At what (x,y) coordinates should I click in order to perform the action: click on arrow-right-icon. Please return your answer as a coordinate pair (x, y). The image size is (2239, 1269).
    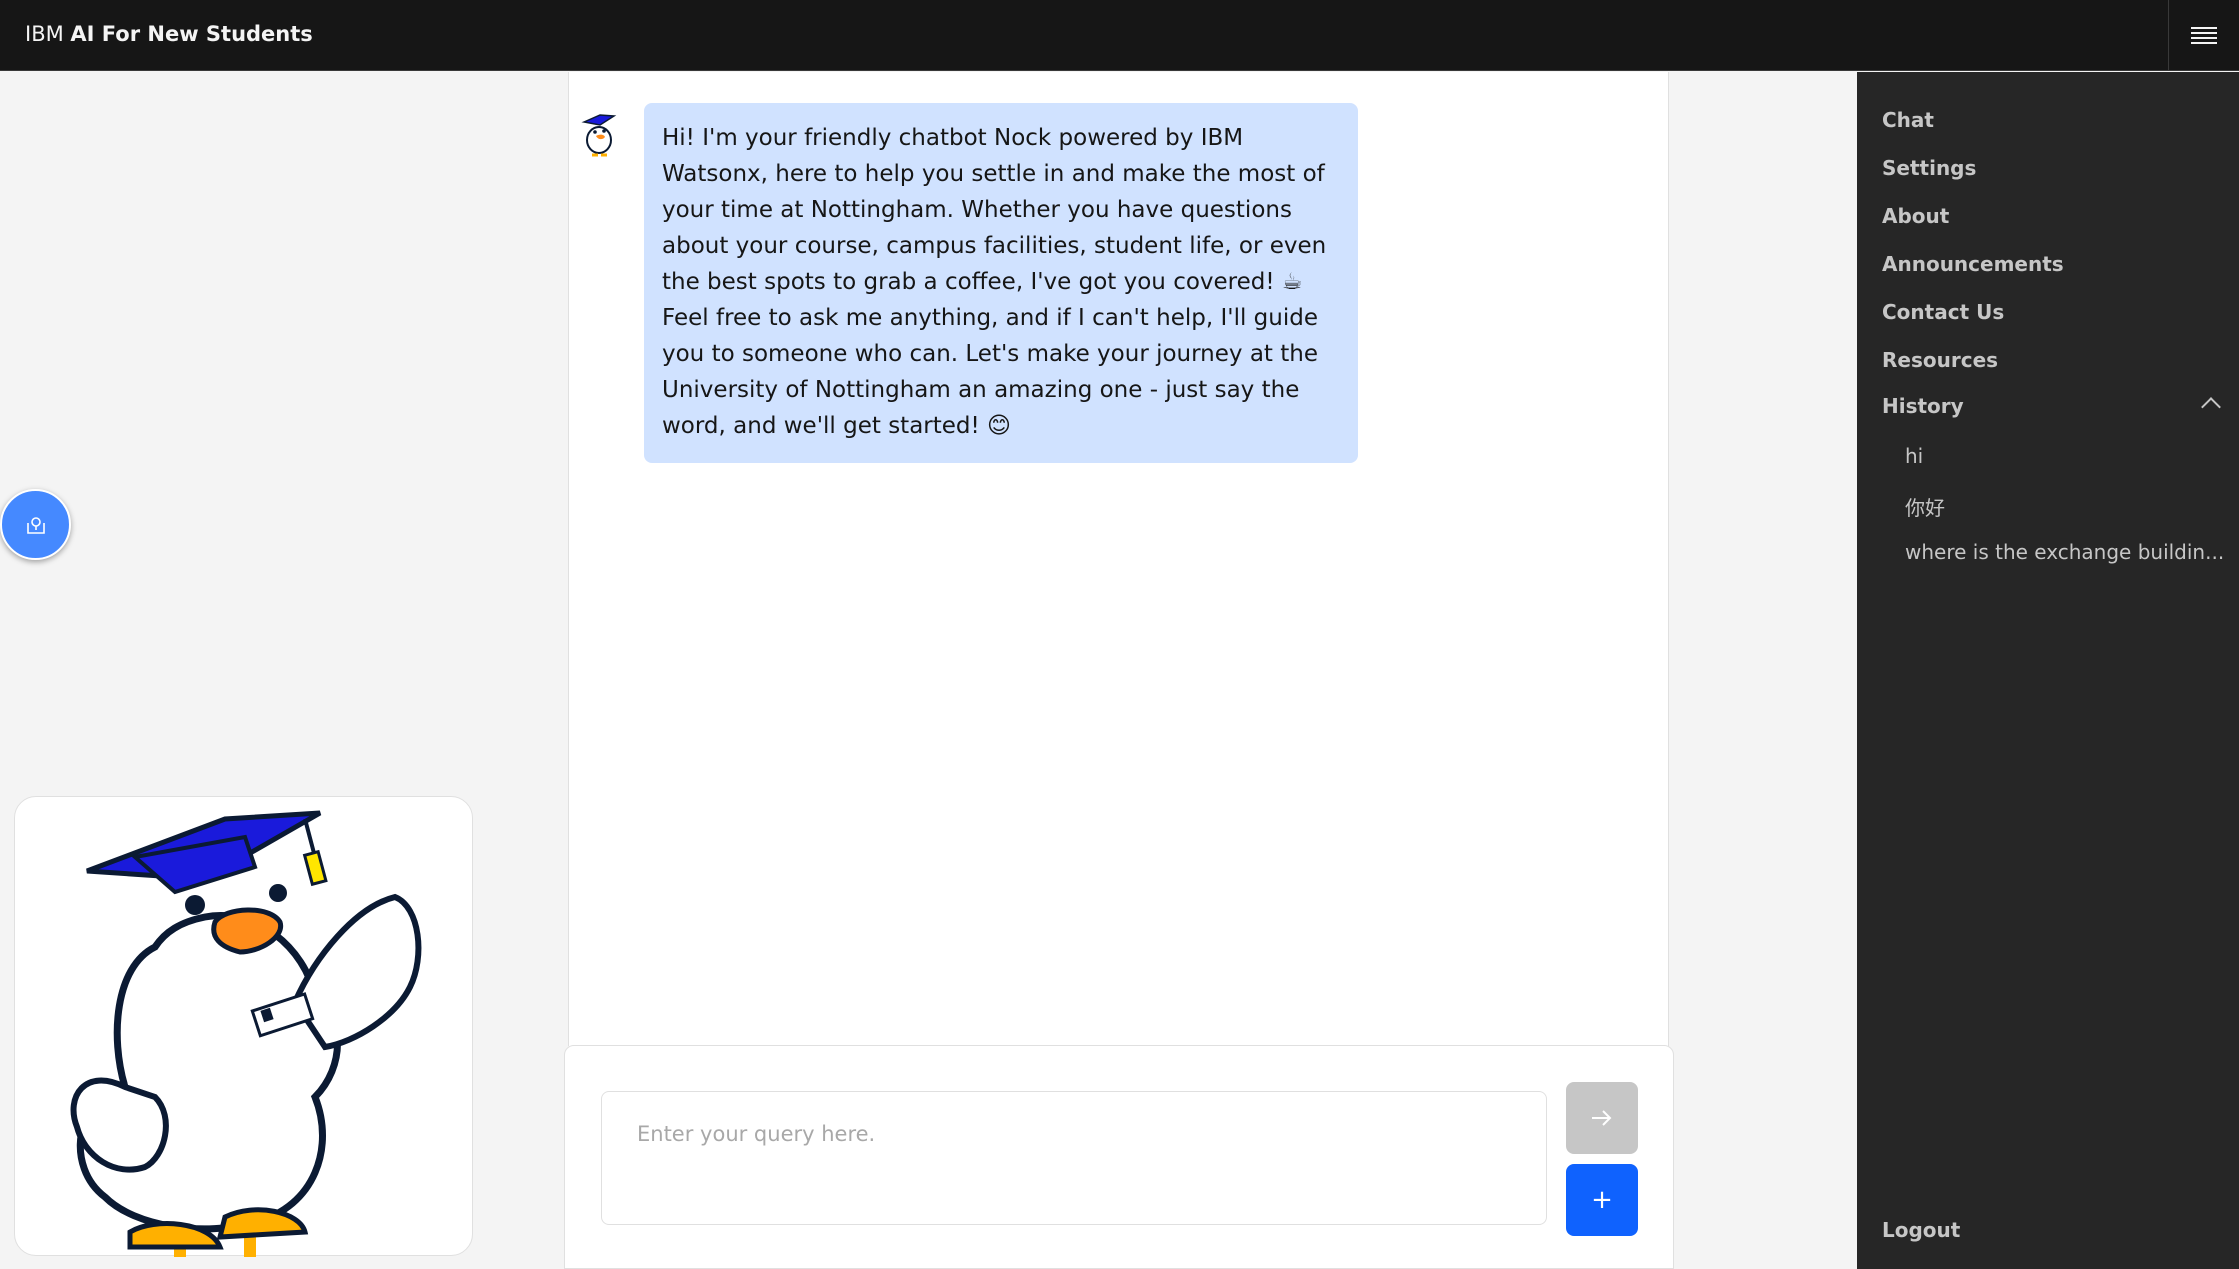
    Looking at the image, I should click on (1602, 1118).